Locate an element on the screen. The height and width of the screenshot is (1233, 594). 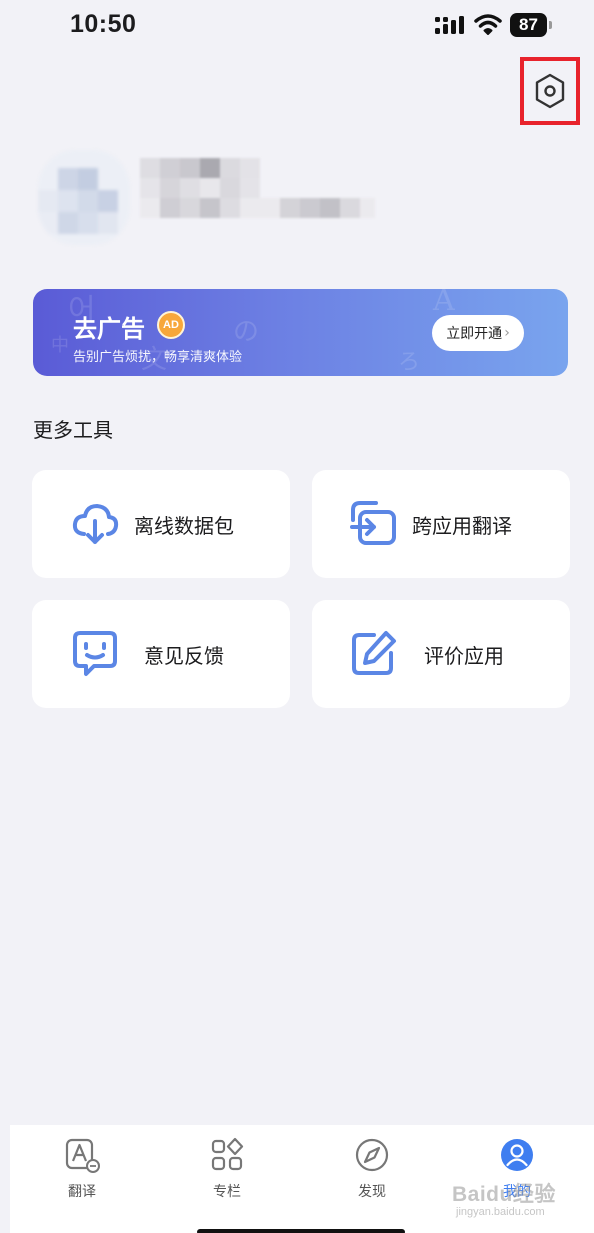
battery-level: 87 is located at coordinates (528, 25).